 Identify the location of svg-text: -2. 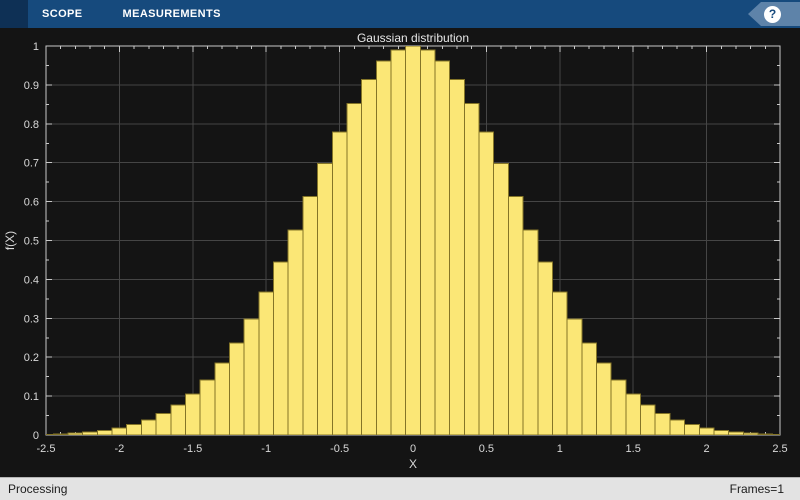
(120, 449).